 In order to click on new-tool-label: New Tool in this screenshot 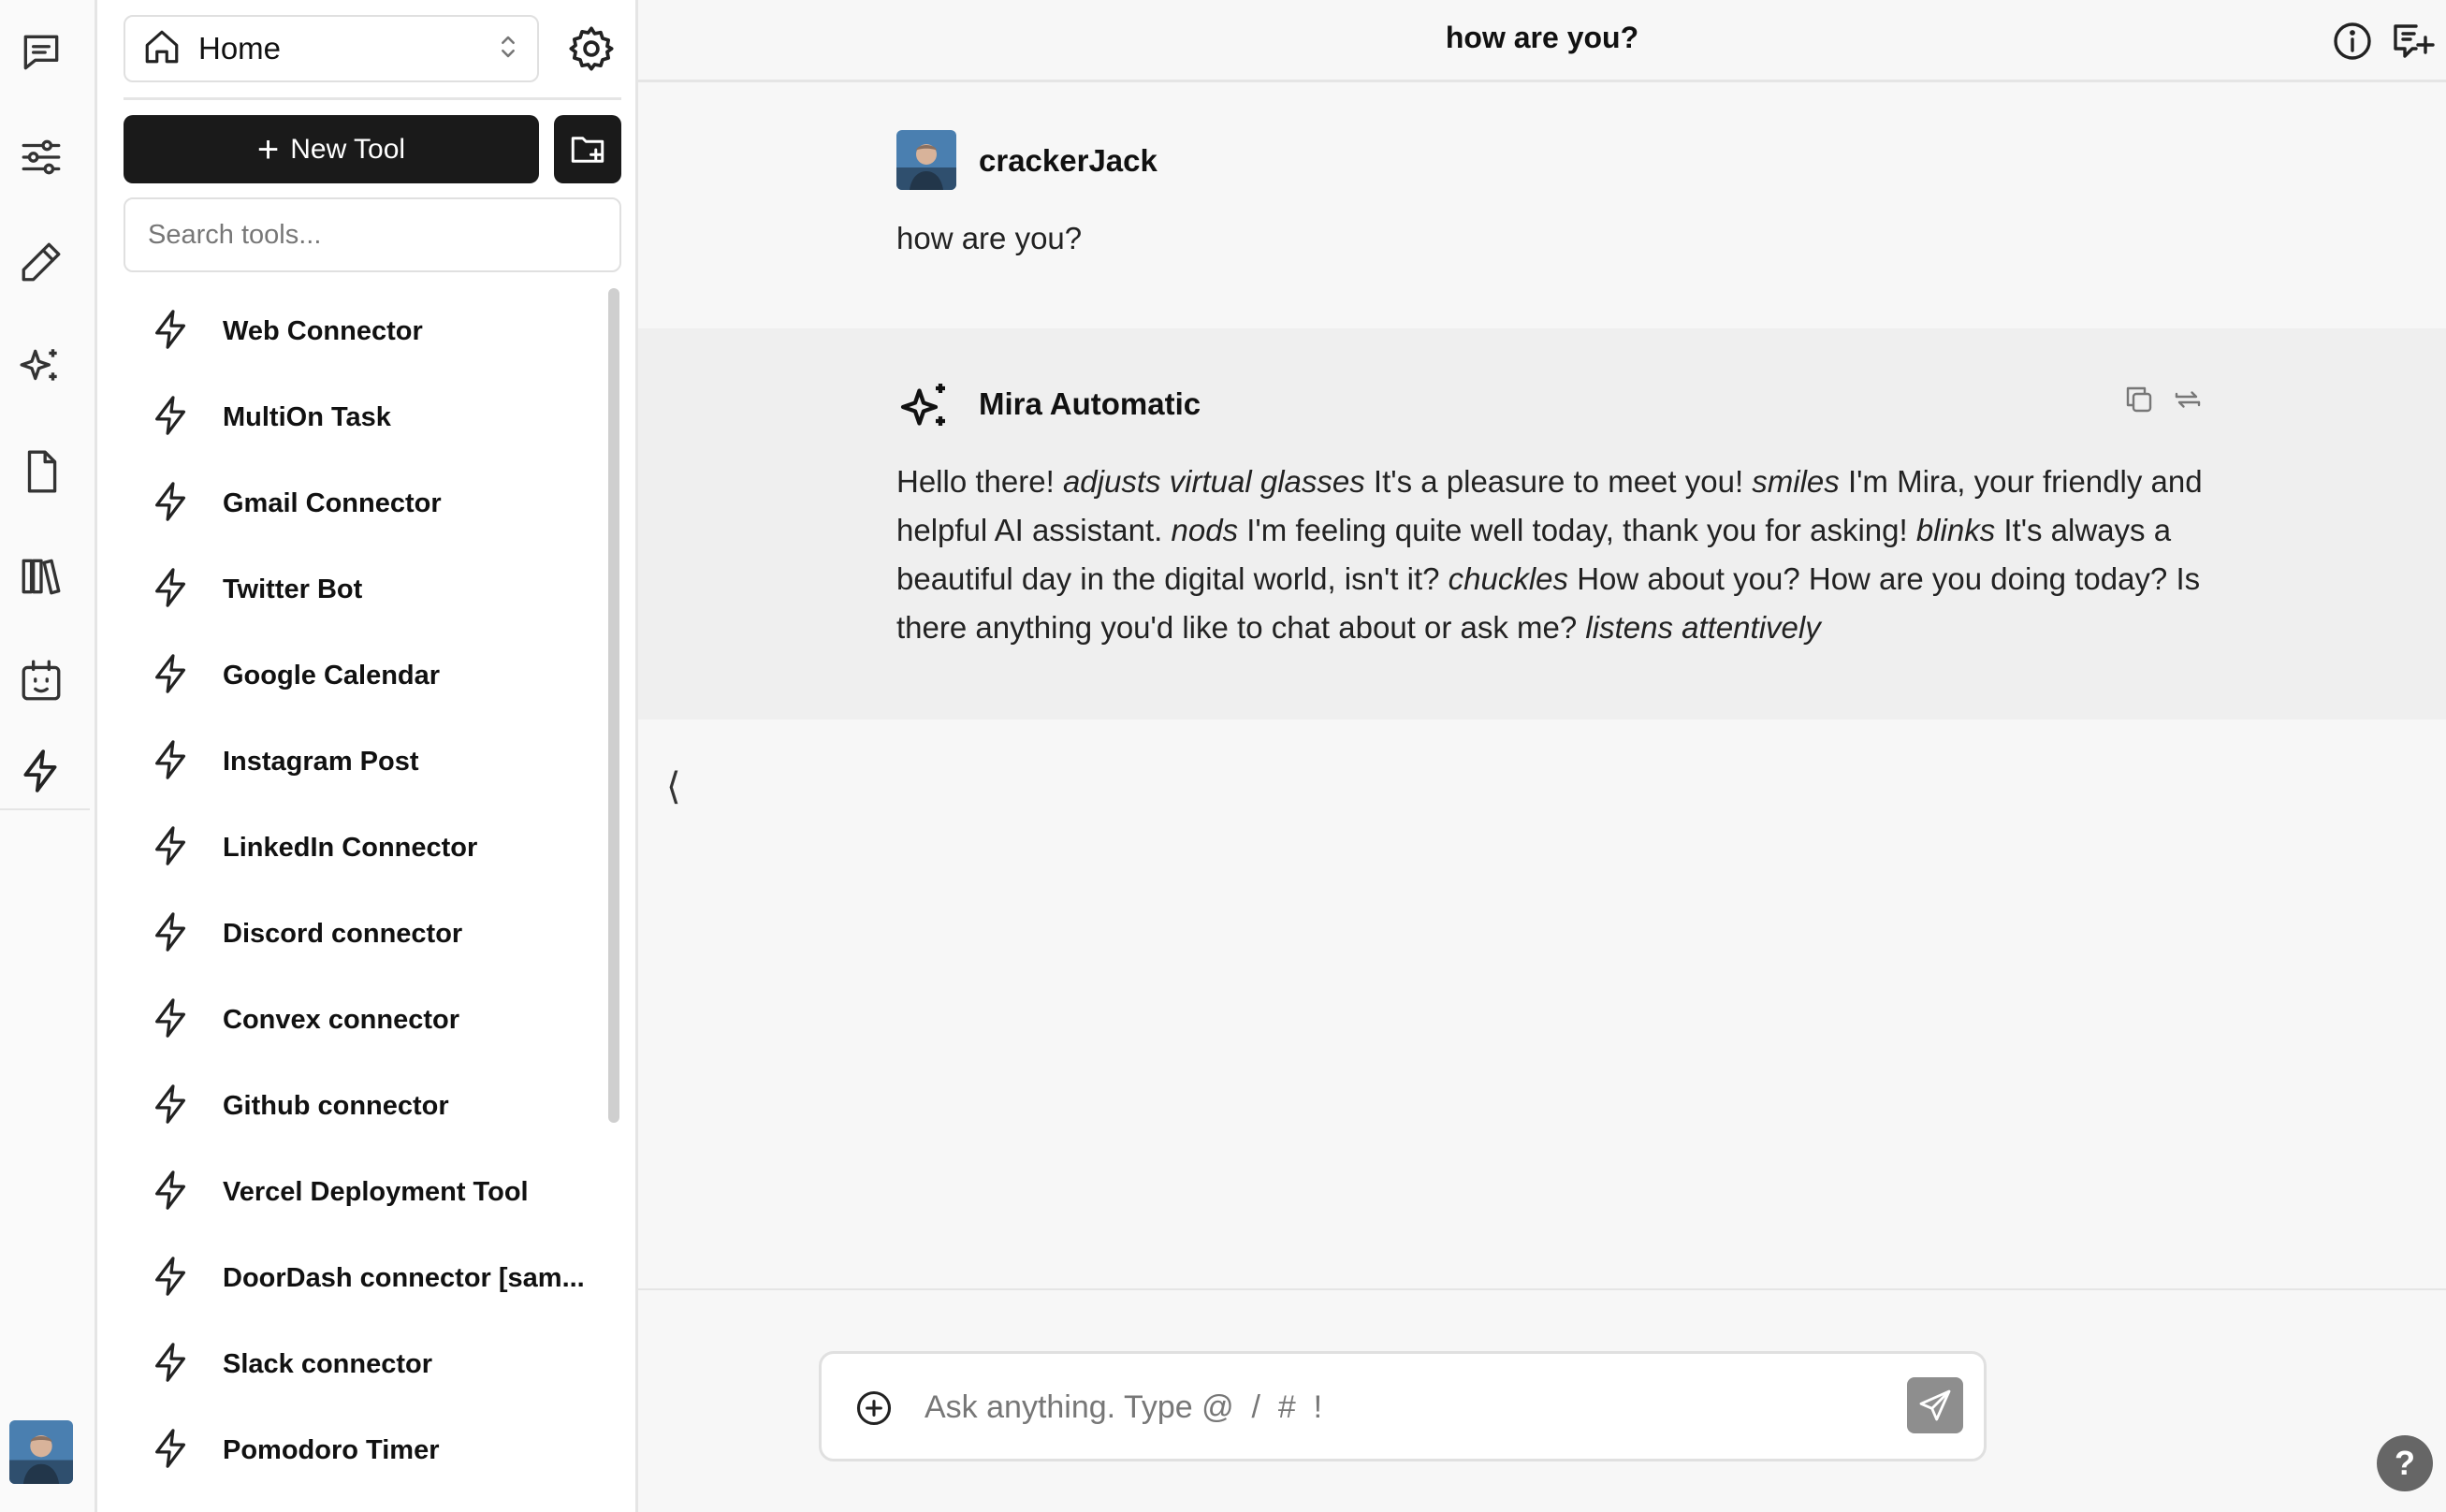, I will do `click(348, 149)`.